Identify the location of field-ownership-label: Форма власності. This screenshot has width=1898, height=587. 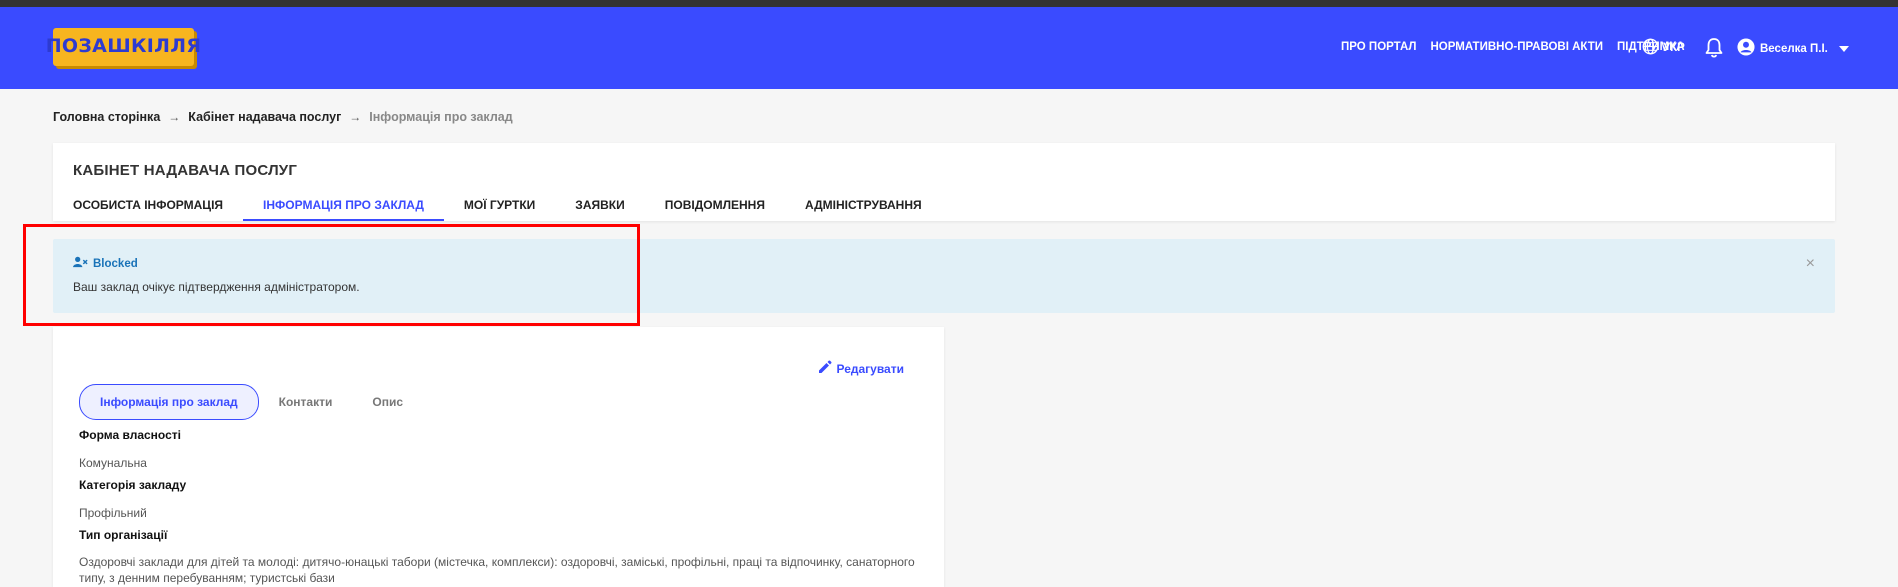
(130, 435).